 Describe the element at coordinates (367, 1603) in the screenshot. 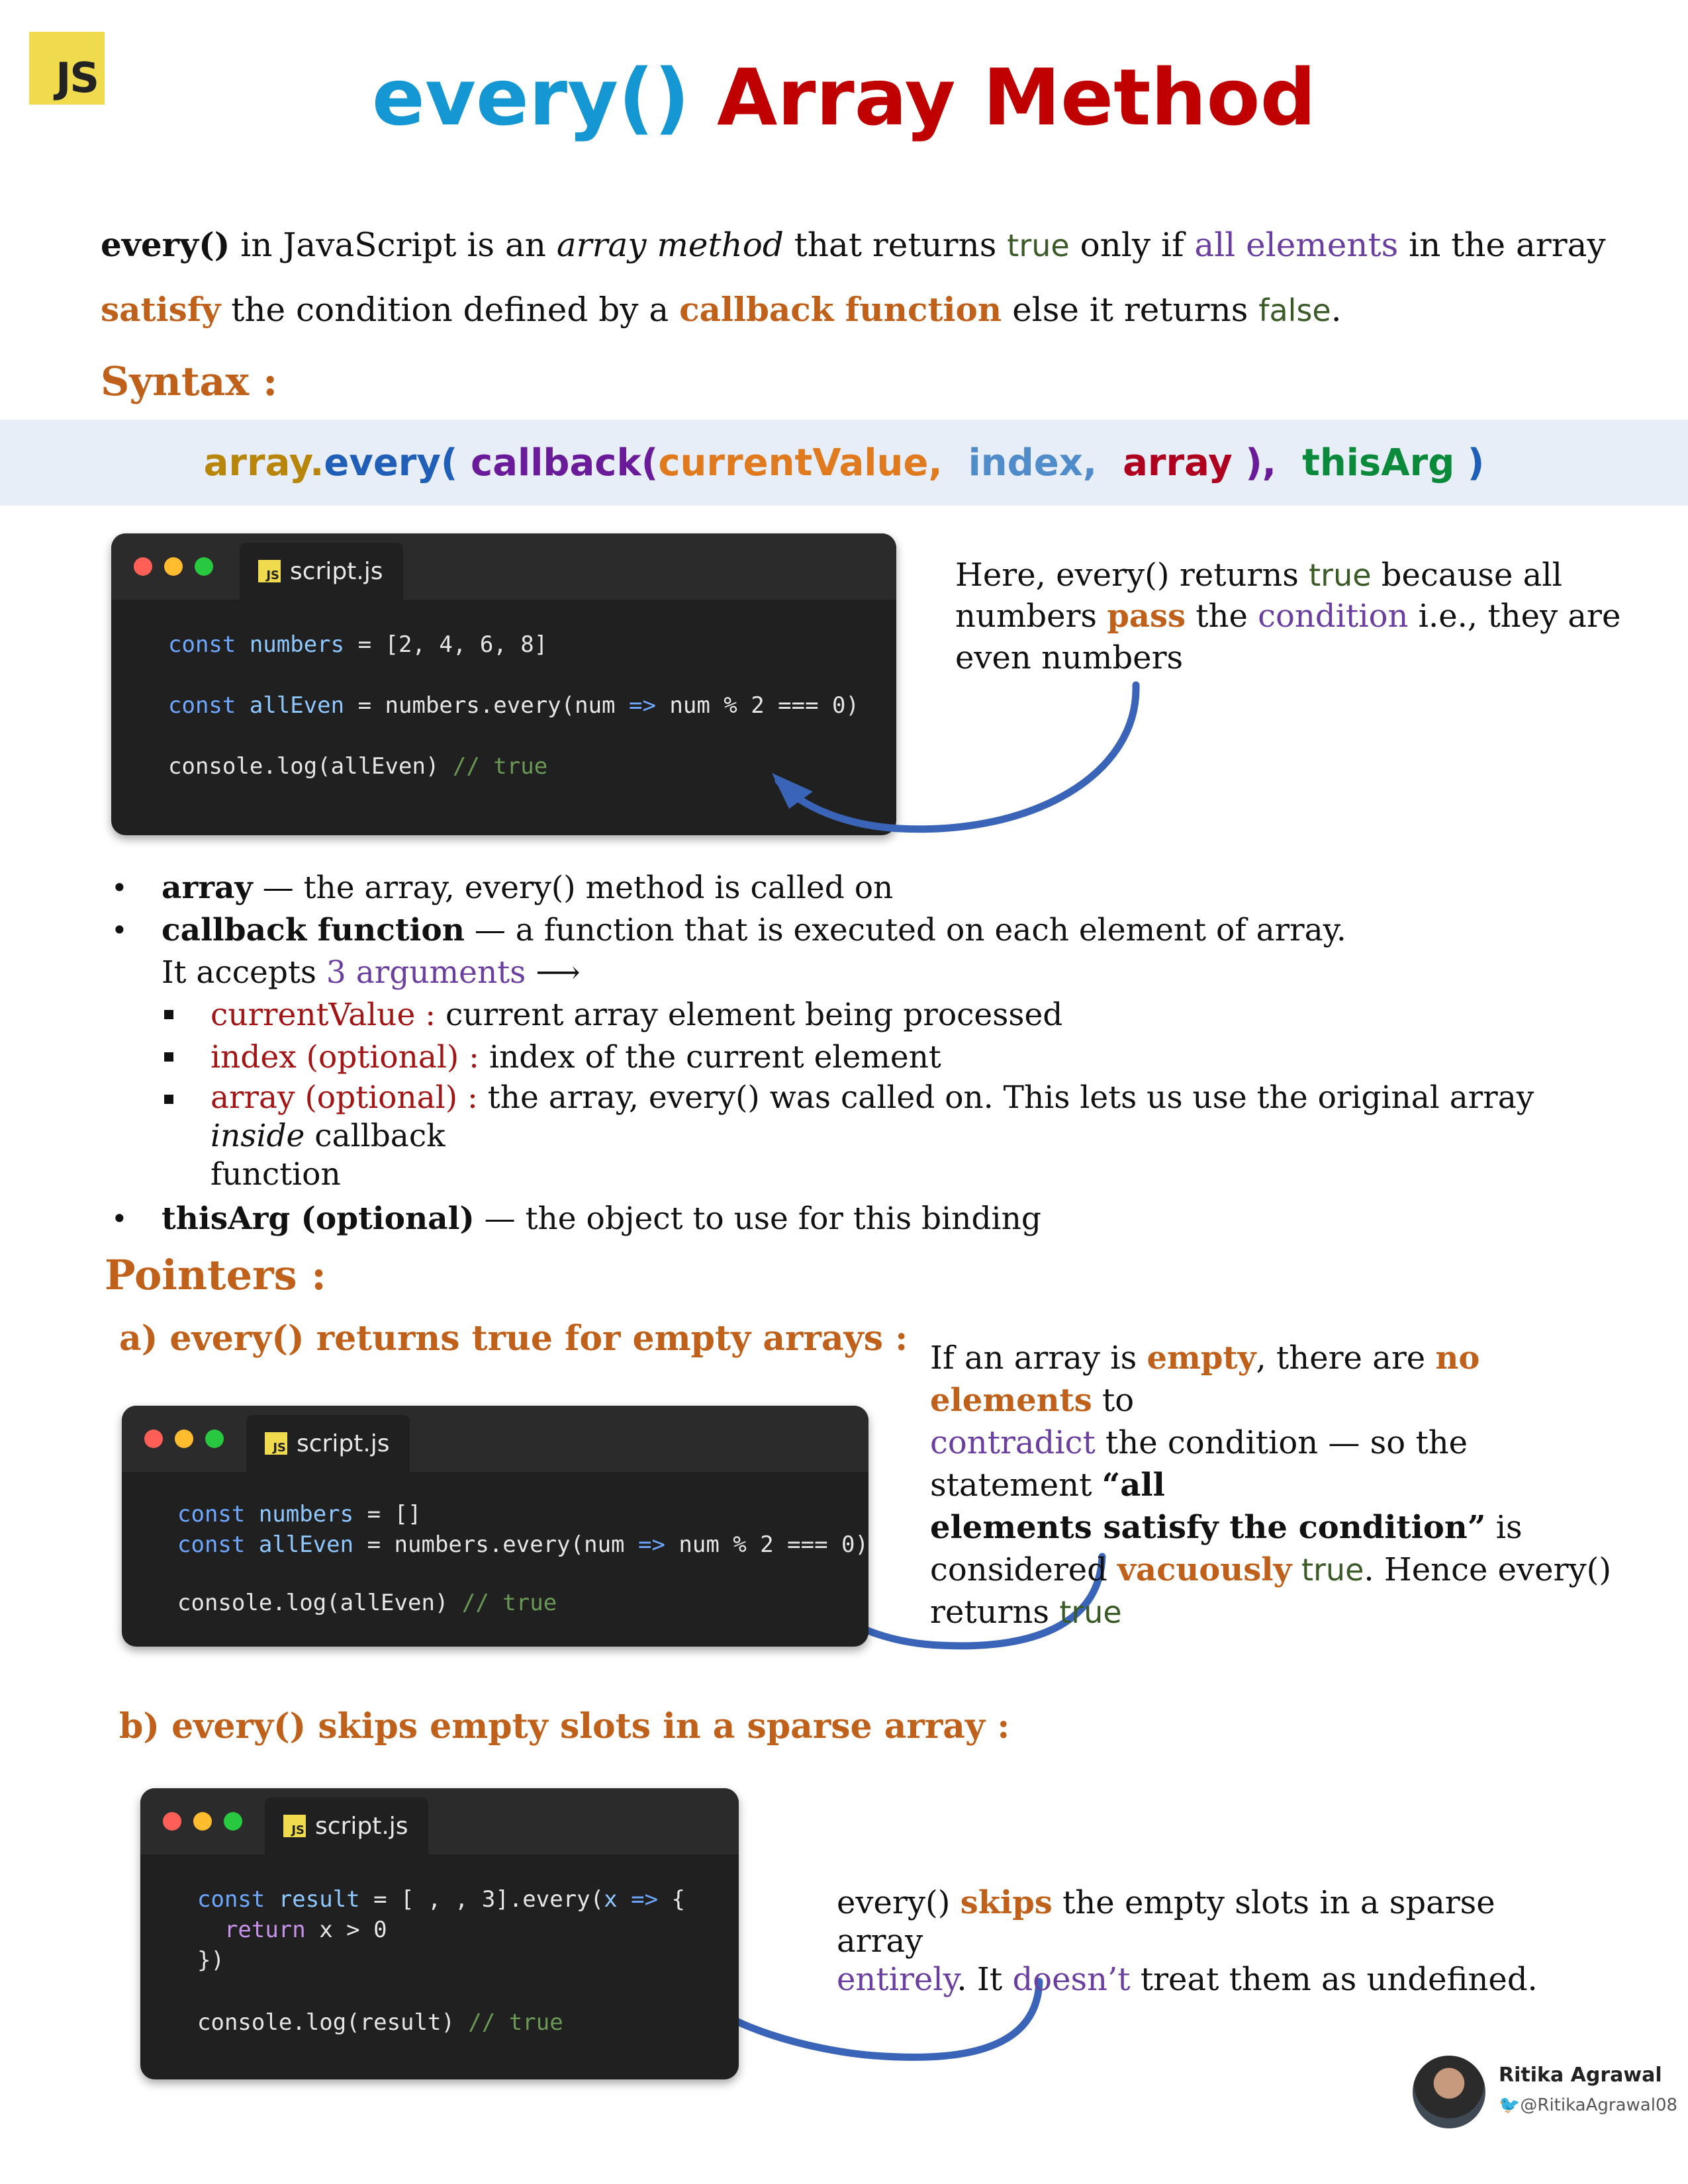

I see `code-line: console.log(allEven) // true` at that location.